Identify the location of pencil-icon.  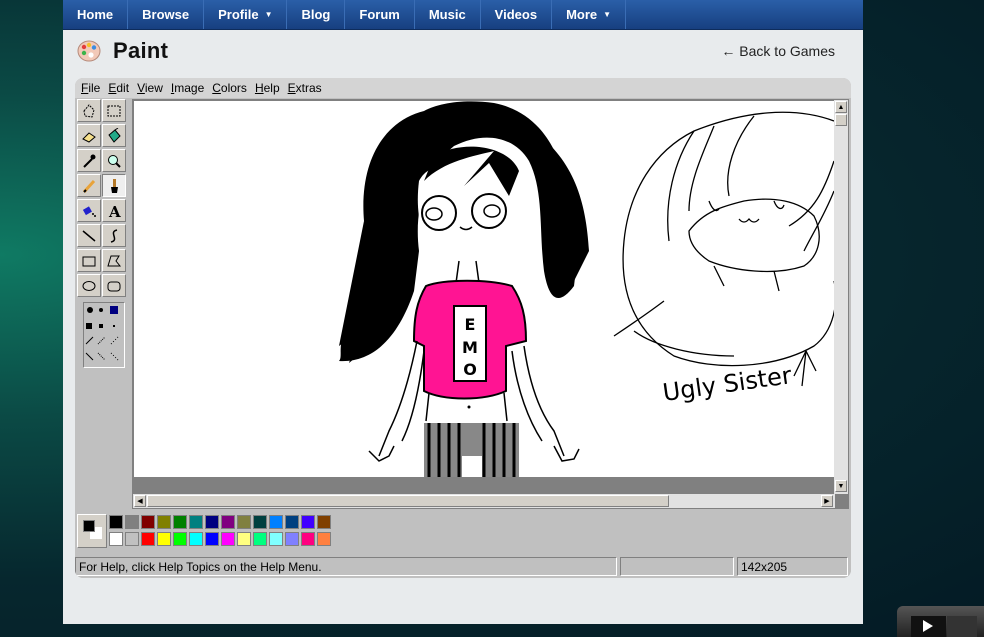
(89, 185).